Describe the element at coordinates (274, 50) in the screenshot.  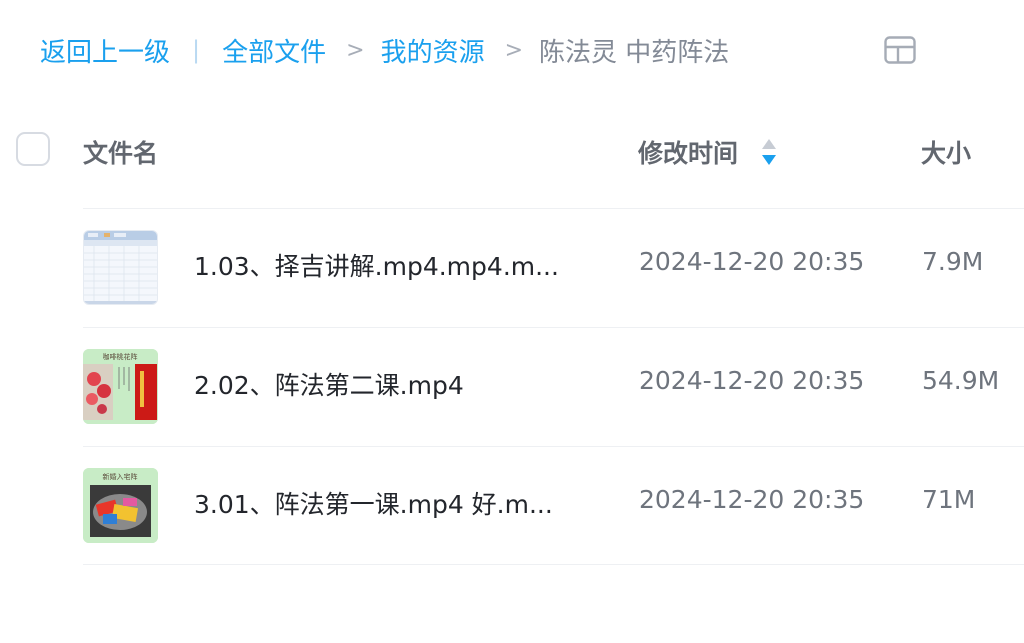
I see `breadcrumb-all-files: 全部文件` at that location.